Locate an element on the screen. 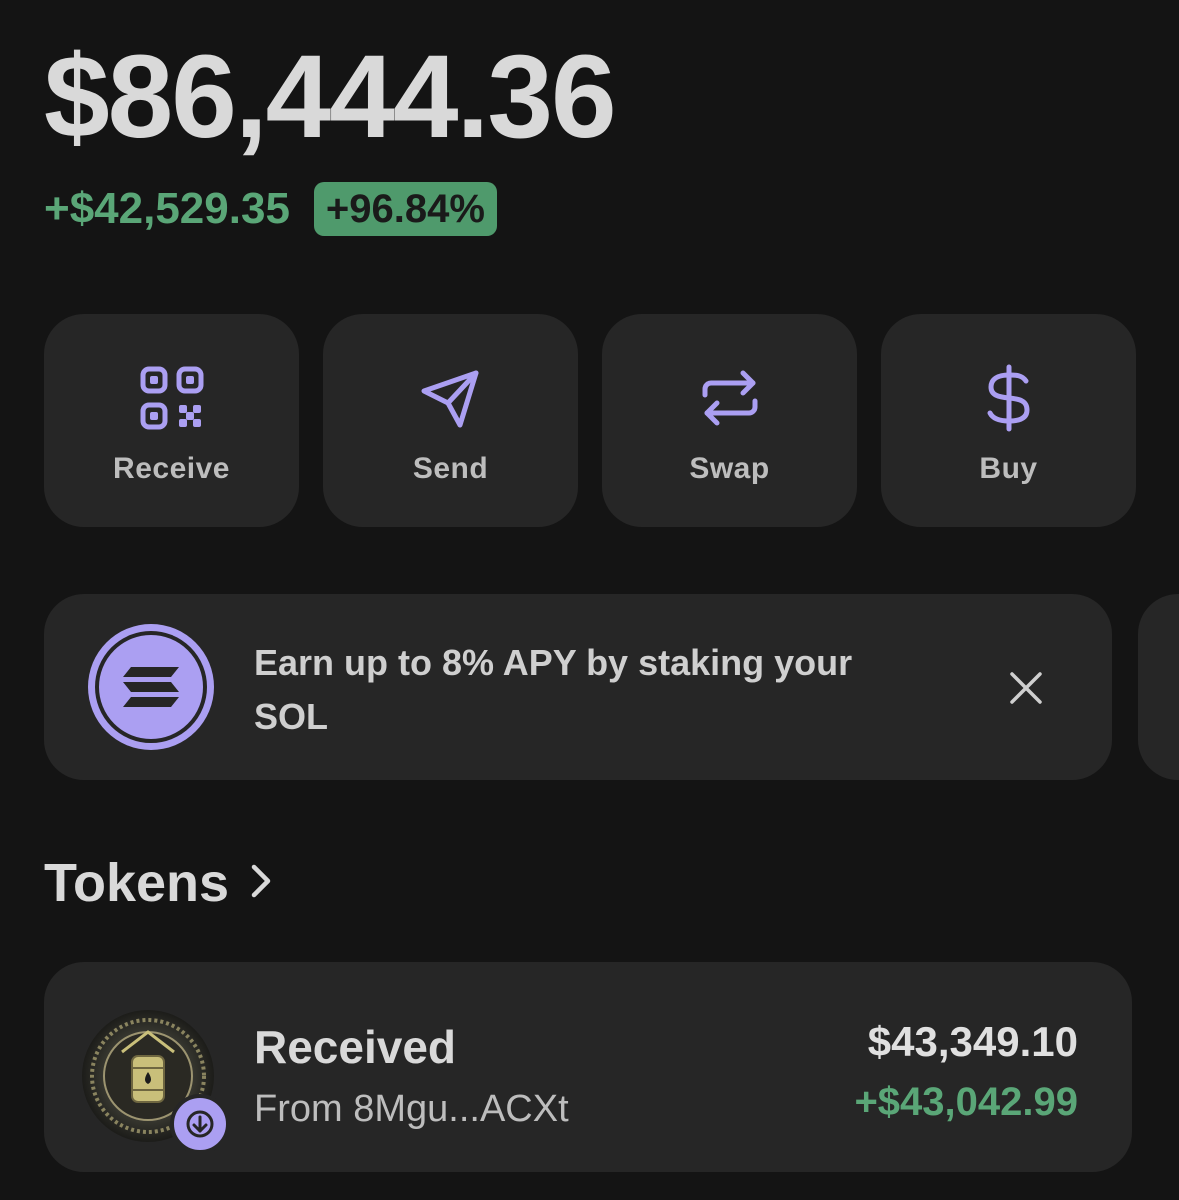 This screenshot has width=1179, height=1200. solana-logo-icon is located at coordinates (151, 687).